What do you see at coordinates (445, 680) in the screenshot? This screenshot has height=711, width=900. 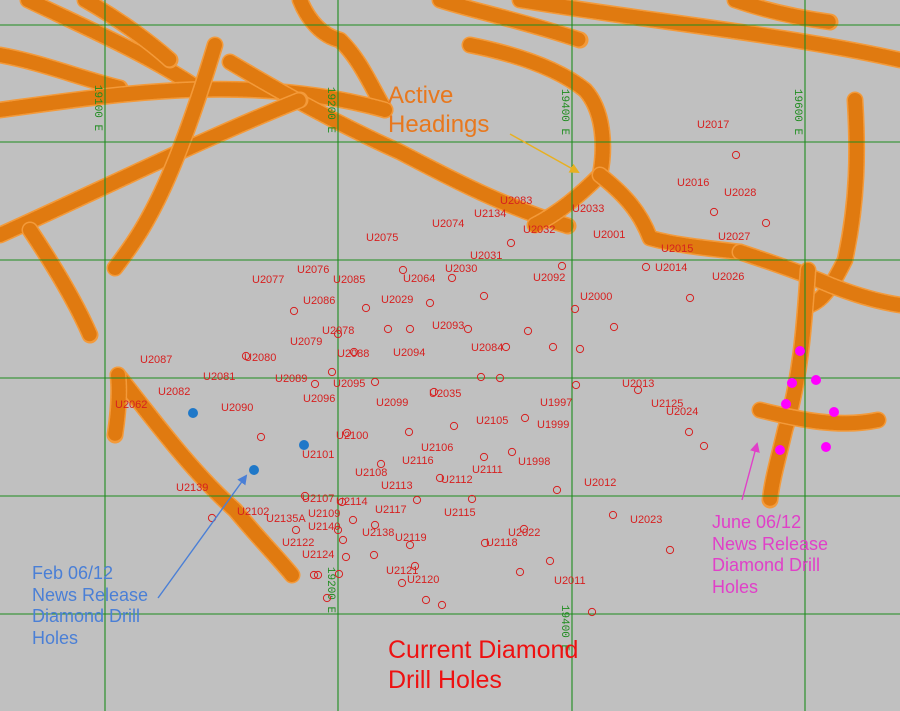 I see `current-holes-title-line-2: Drill Holes` at bounding box center [445, 680].